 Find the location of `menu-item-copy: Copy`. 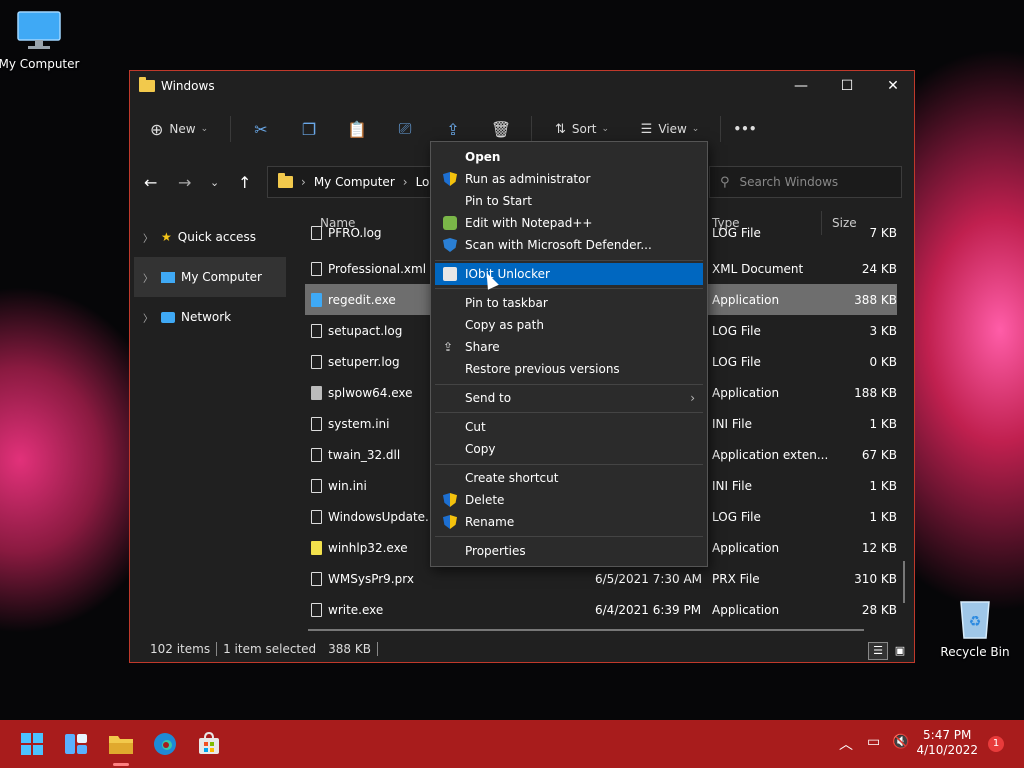

menu-item-copy: Copy is located at coordinates (569, 449).